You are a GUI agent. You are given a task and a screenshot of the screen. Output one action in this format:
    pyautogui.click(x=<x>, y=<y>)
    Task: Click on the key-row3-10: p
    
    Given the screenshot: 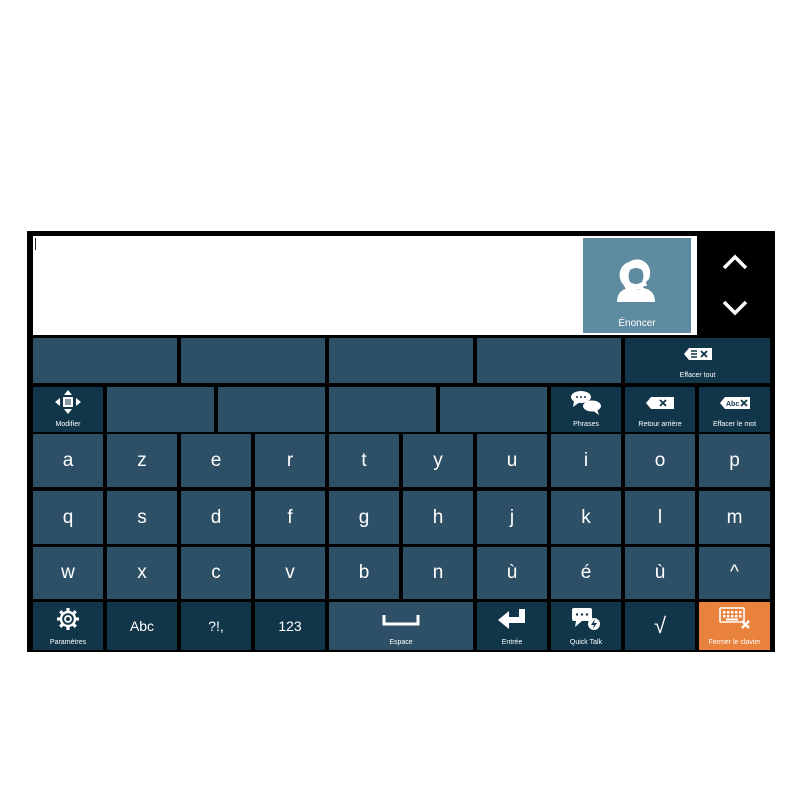 What is the action you would take?
    pyautogui.click(x=734, y=460)
    